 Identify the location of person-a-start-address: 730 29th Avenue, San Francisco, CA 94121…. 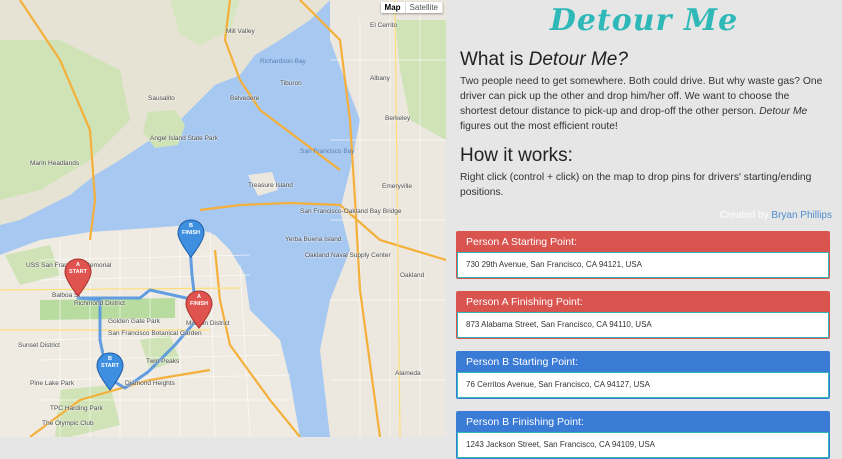
(643, 265).